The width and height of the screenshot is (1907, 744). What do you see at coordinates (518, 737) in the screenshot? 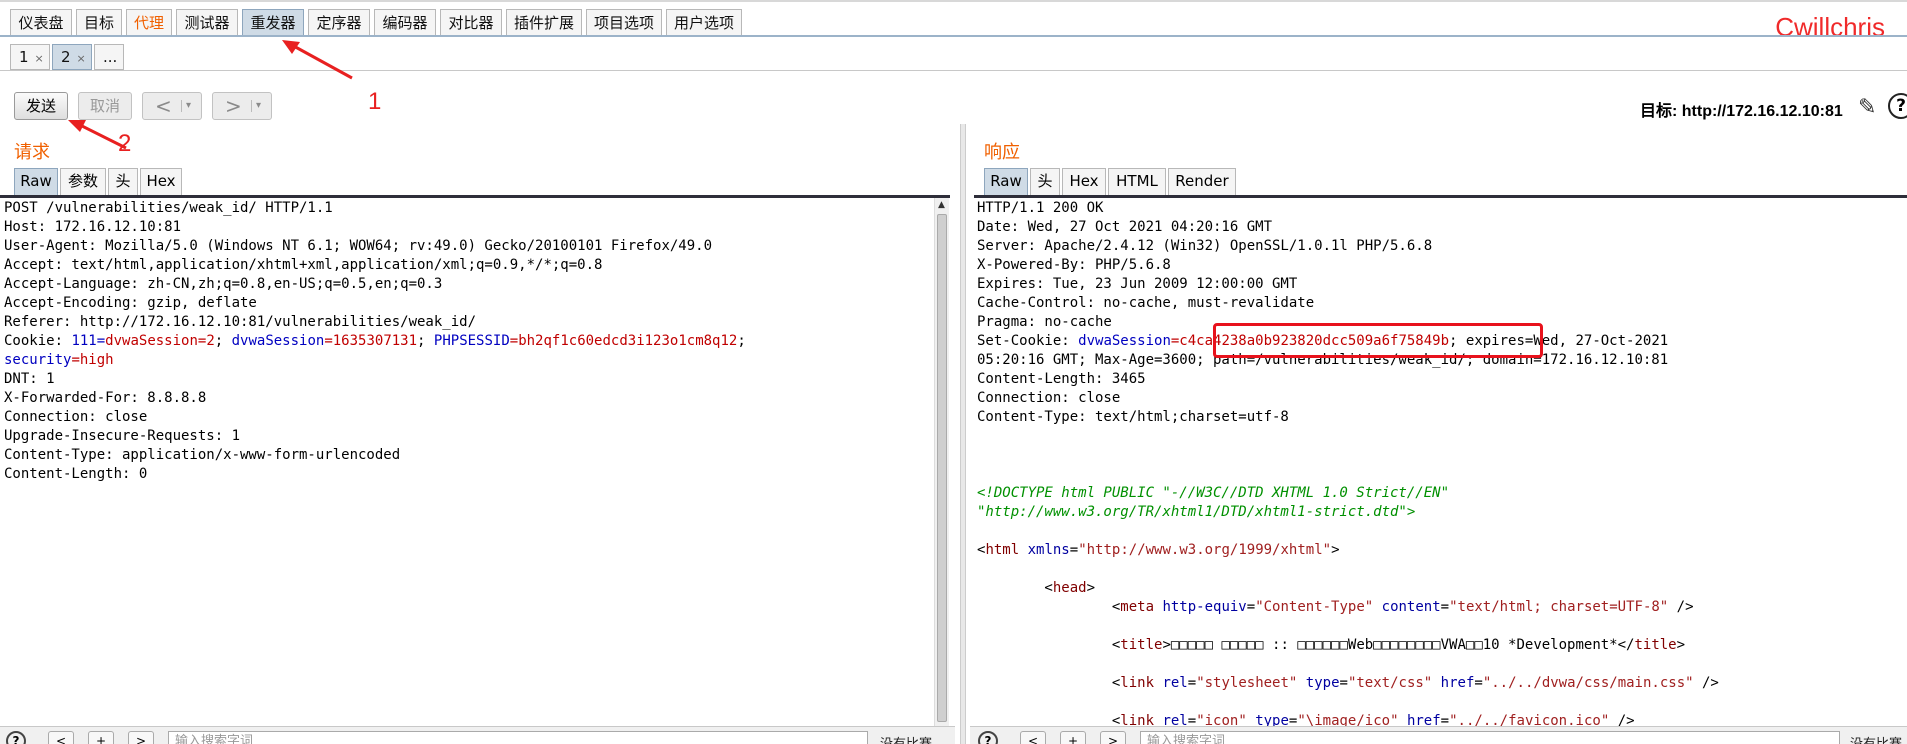
I see `request-search-input: 输入搜索字词` at bounding box center [518, 737].